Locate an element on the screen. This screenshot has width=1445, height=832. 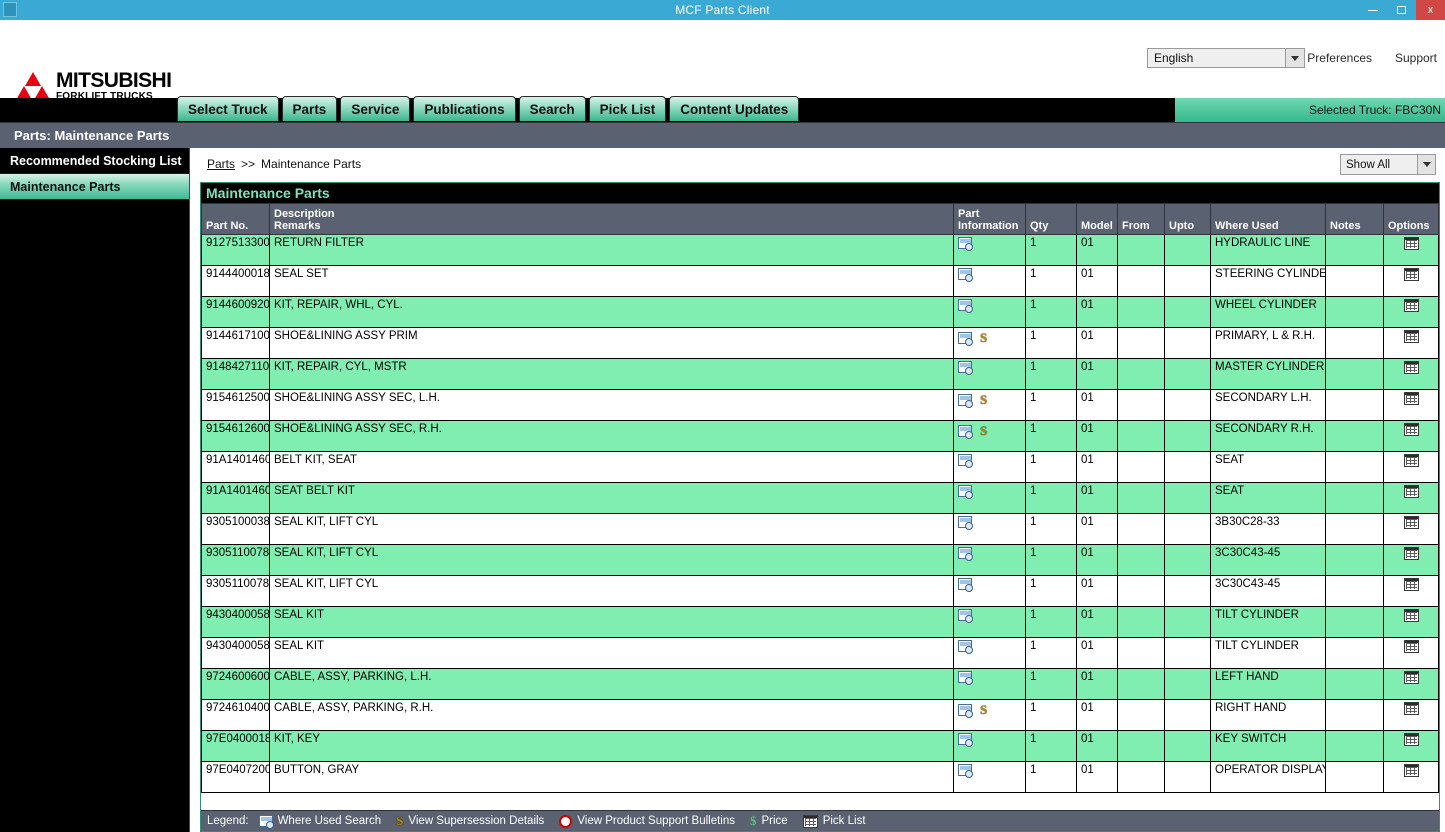
sidebar-item-recommended-stocking-list: Recommended Stocking List is located at coordinates (94, 161).